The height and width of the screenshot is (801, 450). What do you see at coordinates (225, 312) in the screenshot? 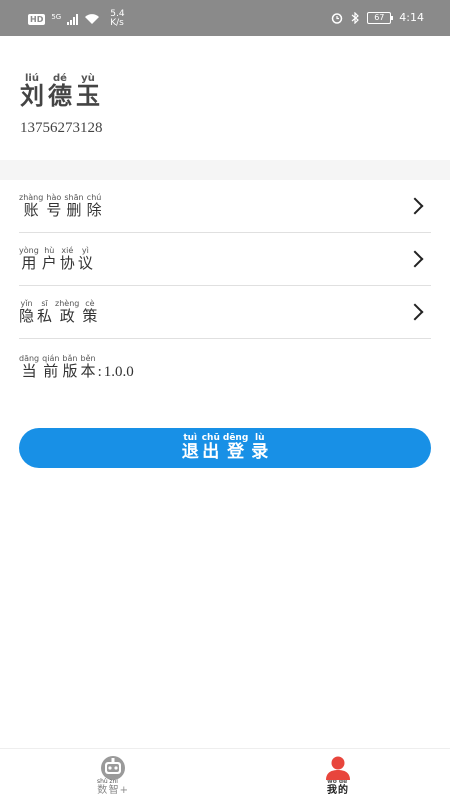
I see `menu-item-privacy-policy: yǐn 隐 sī 私 zhèng 政 cè 策` at bounding box center [225, 312].